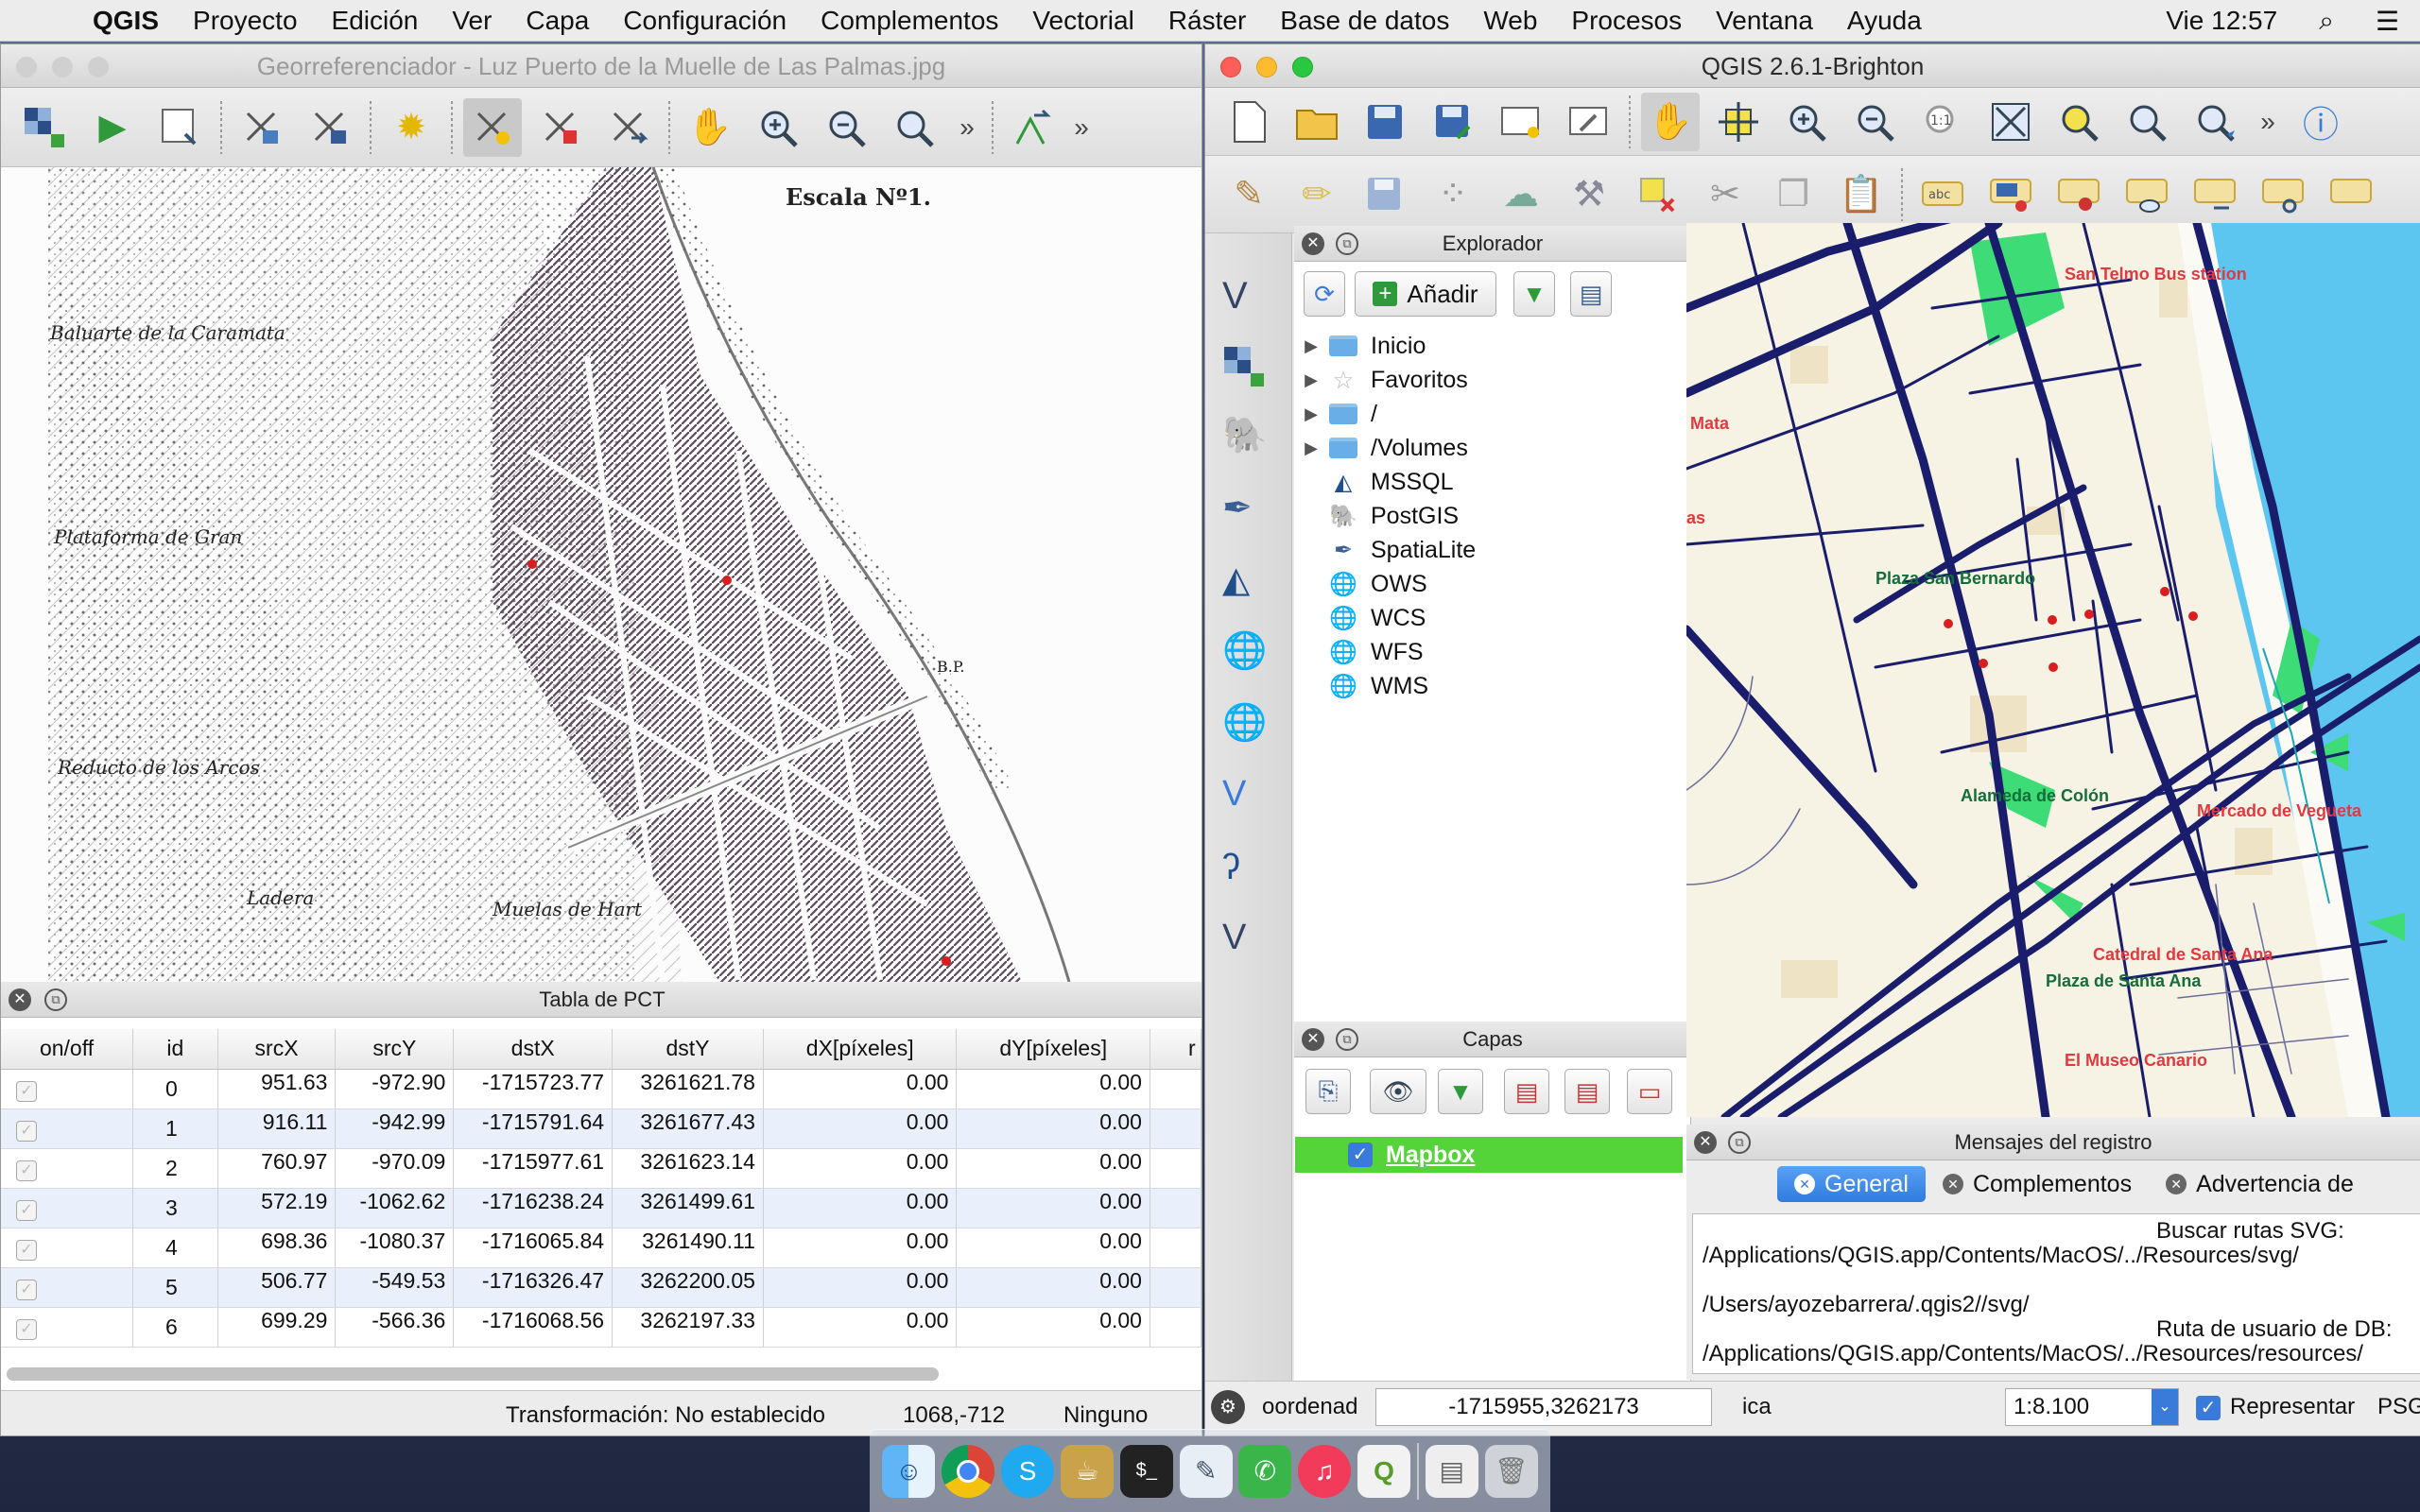 The height and width of the screenshot is (1512, 2420). What do you see at coordinates (63, 67) in the screenshot?
I see `minimize-window-button` at bounding box center [63, 67].